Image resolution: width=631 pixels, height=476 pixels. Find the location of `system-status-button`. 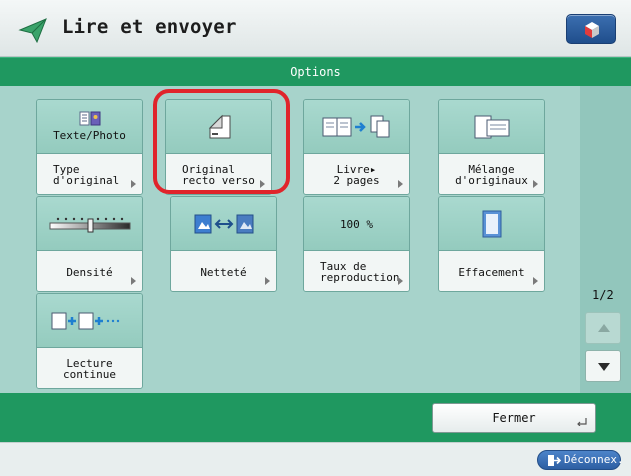

system-status-button is located at coordinates (591, 29).